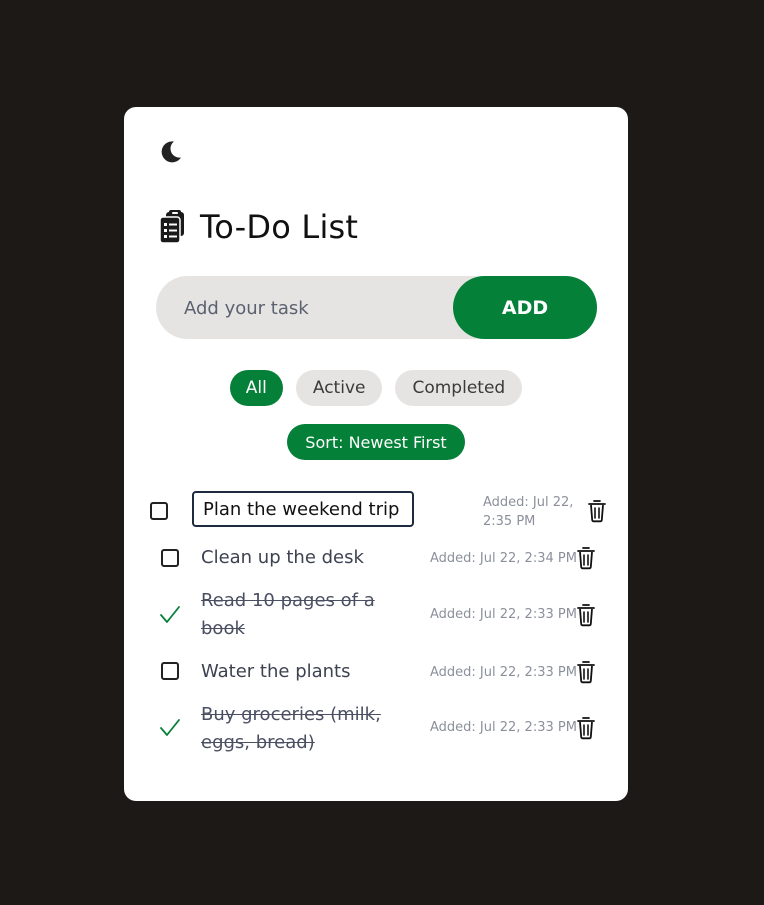 The width and height of the screenshot is (764, 905). I want to click on task-item: Water the plants Added: Jul 22, 2:33 PM, so click(376, 672).